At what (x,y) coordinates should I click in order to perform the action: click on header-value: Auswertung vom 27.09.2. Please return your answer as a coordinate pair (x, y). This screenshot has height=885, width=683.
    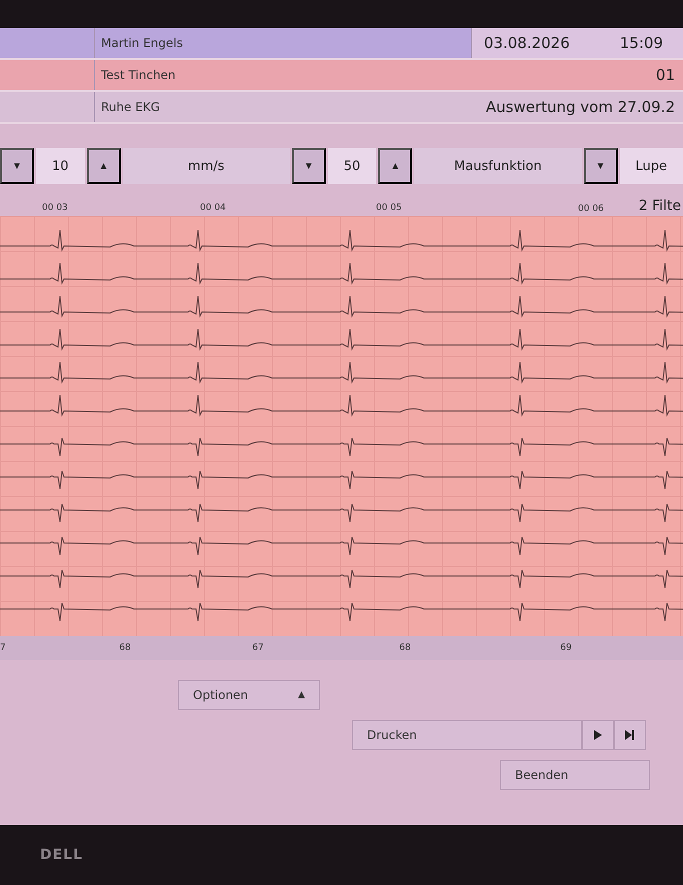
    Looking at the image, I should click on (580, 107).